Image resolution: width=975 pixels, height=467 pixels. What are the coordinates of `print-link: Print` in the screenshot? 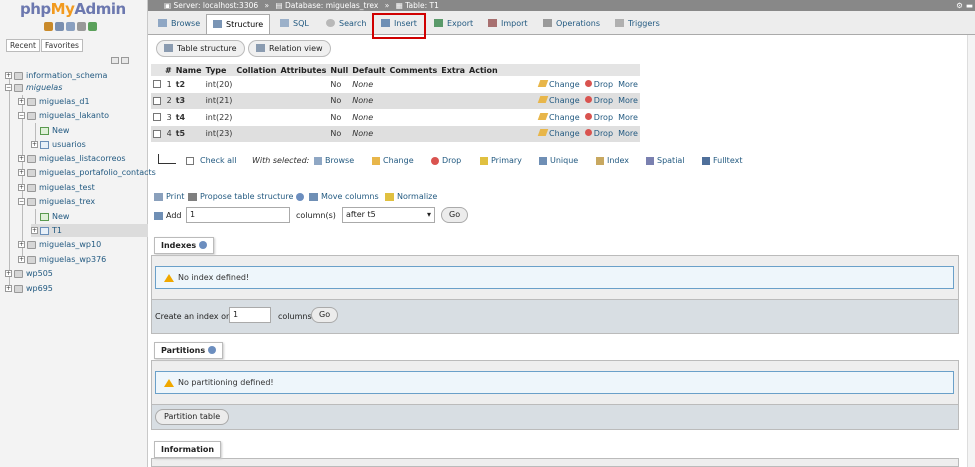 It's located at (169, 196).